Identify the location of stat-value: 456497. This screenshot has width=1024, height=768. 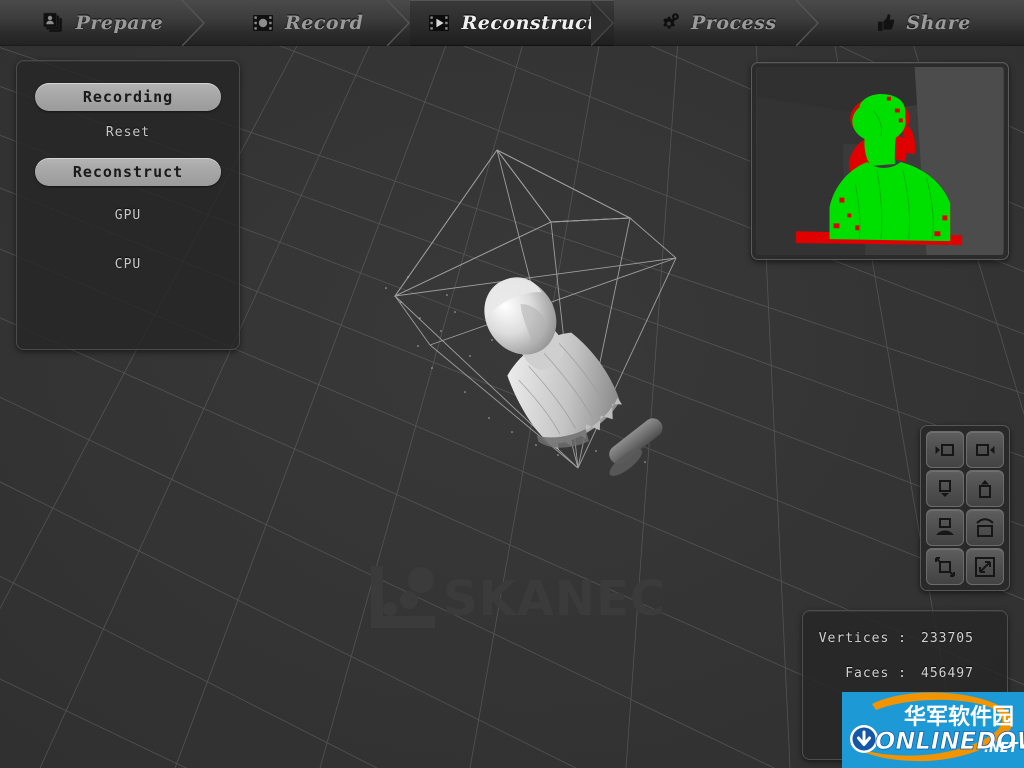
(947, 673).